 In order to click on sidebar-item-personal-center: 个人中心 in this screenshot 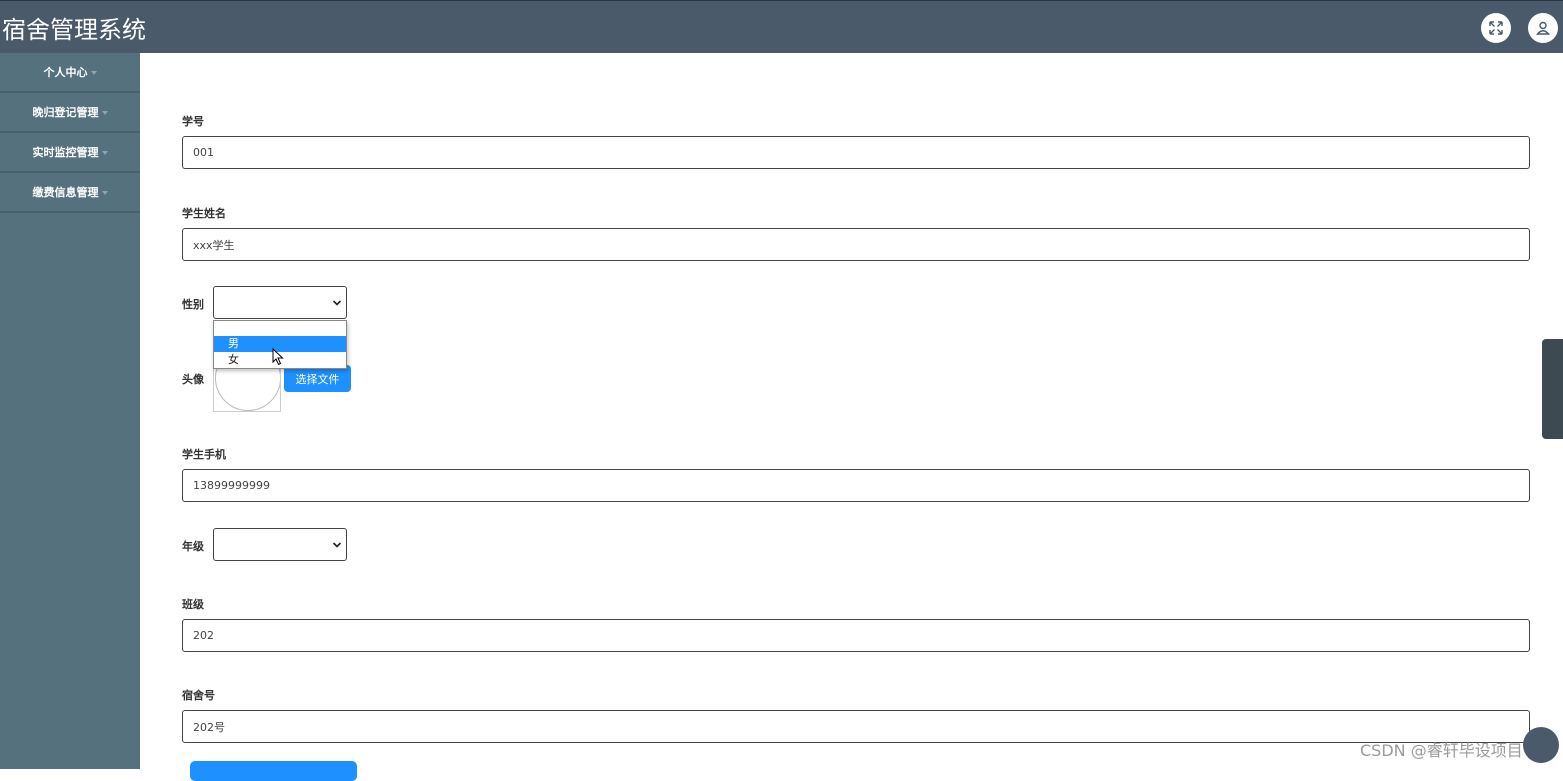, I will do `click(70, 73)`.